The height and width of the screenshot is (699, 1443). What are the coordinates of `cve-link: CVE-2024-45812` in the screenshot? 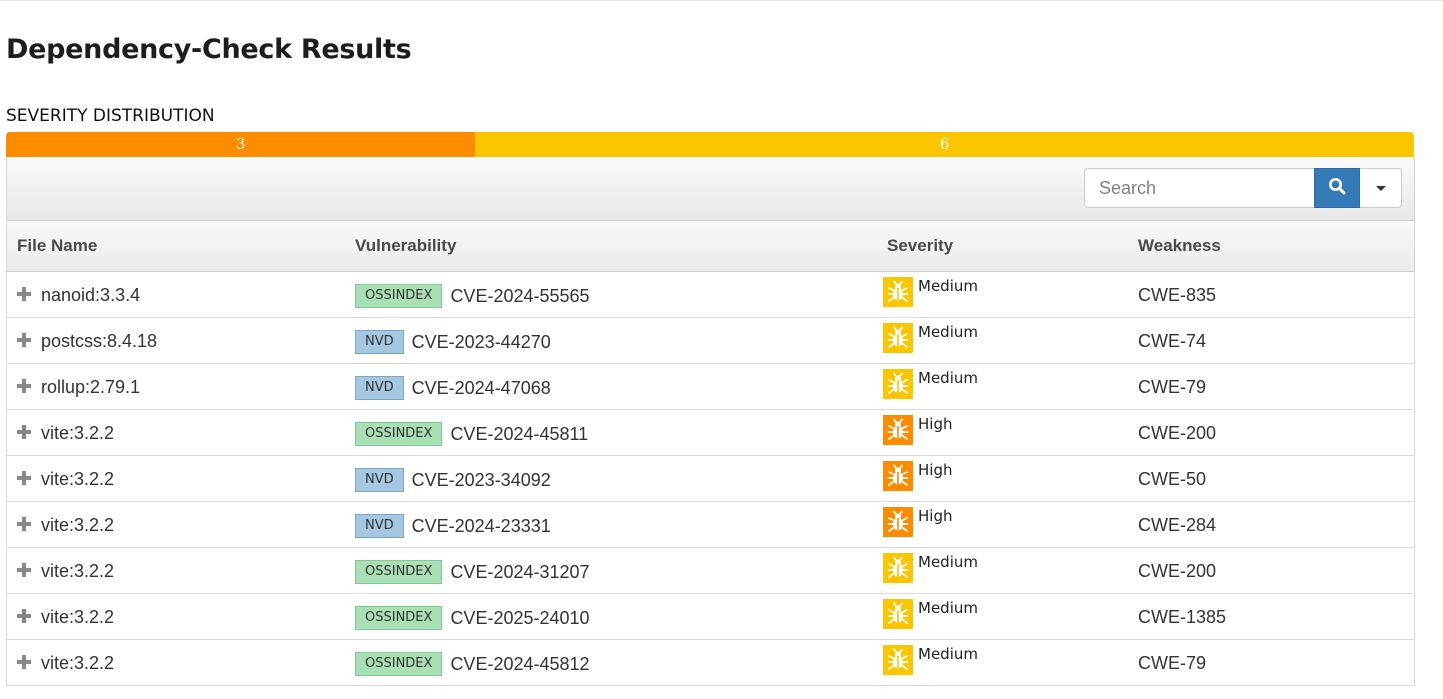 It's located at (519, 664).